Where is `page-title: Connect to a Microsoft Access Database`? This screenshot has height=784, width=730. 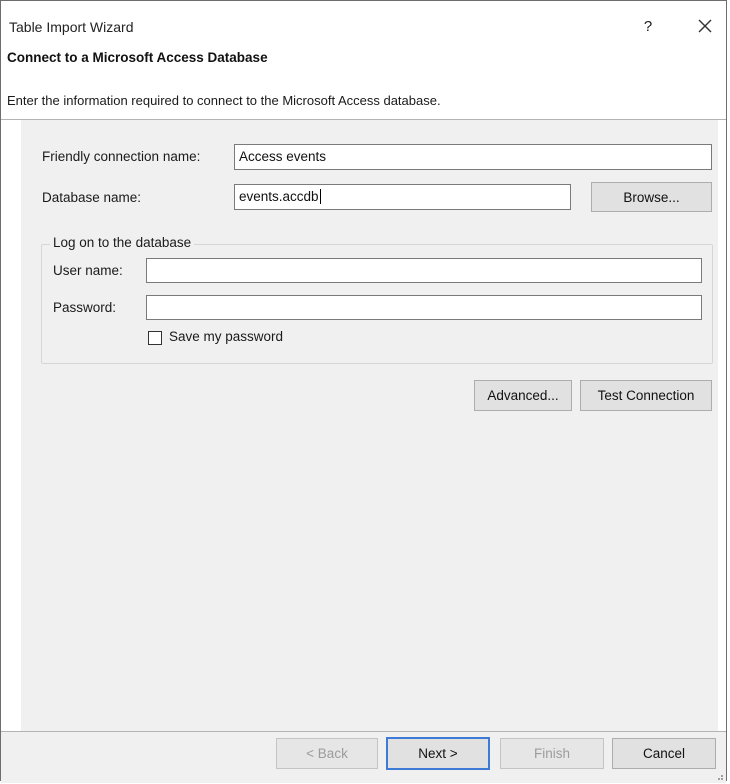
page-title: Connect to a Microsoft Access Database is located at coordinates (137, 57).